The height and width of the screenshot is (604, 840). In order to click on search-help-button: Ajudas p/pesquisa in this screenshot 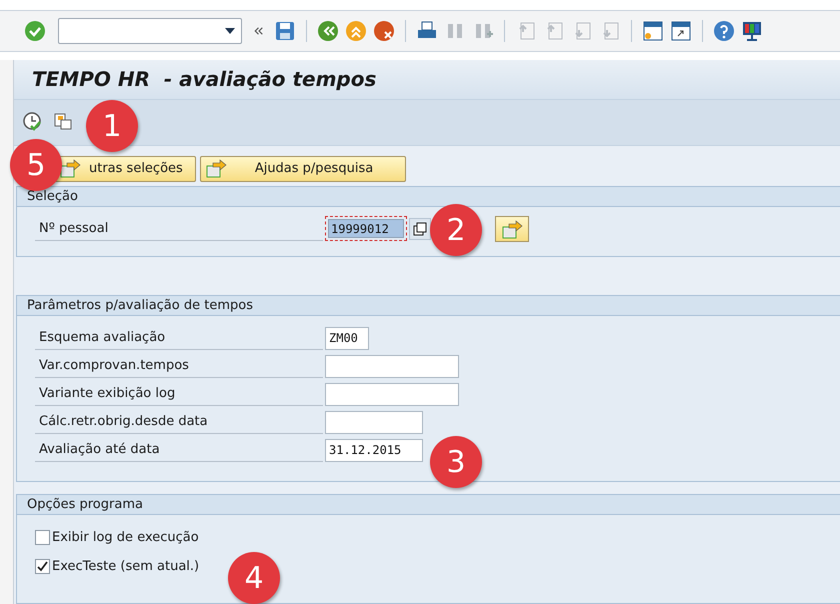, I will do `click(303, 169)`.